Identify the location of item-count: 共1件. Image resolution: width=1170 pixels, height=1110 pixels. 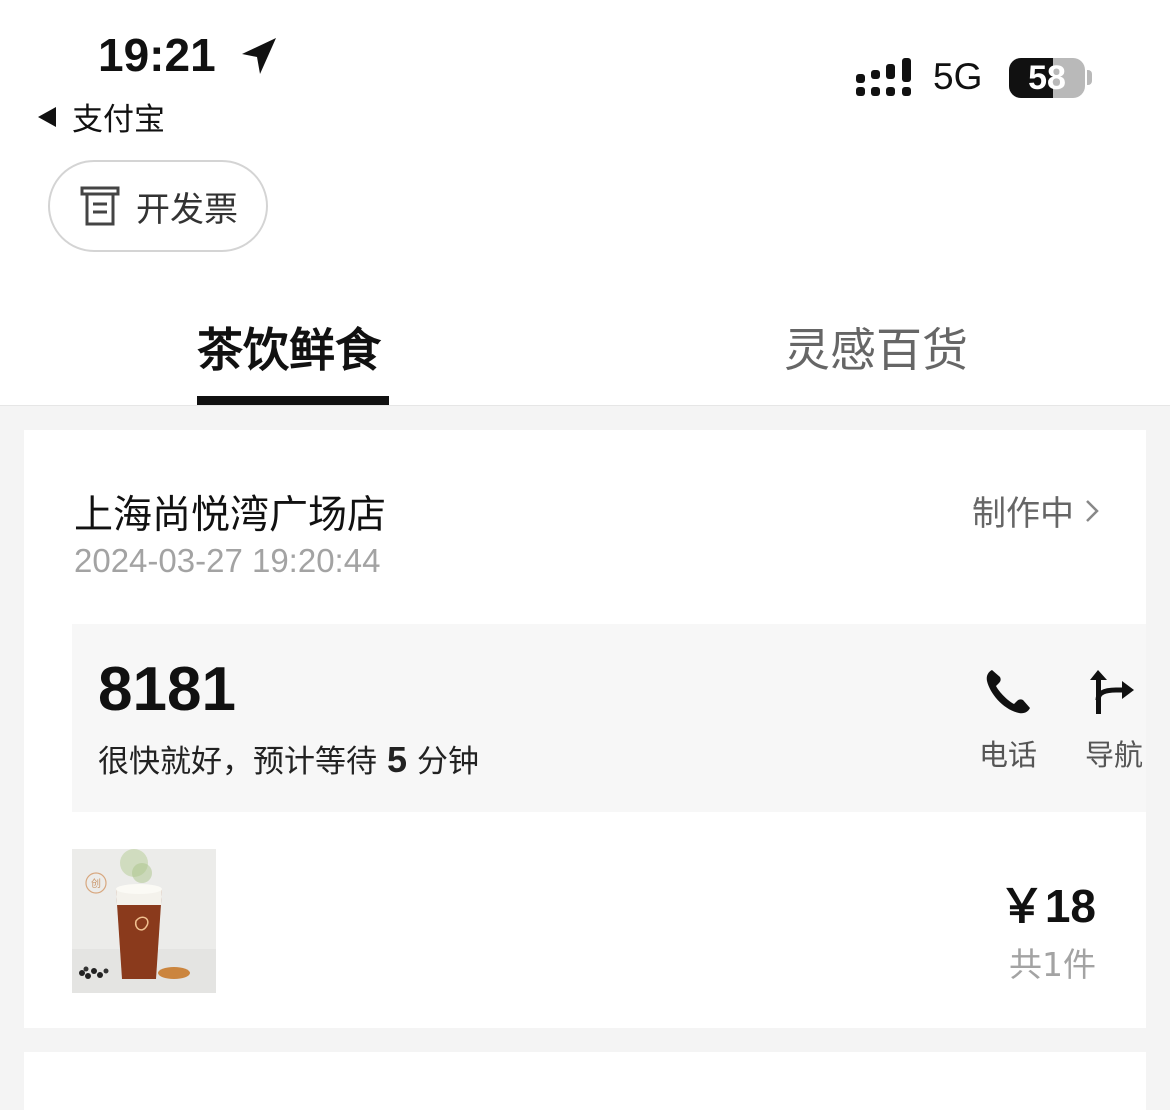
(1052, 964).